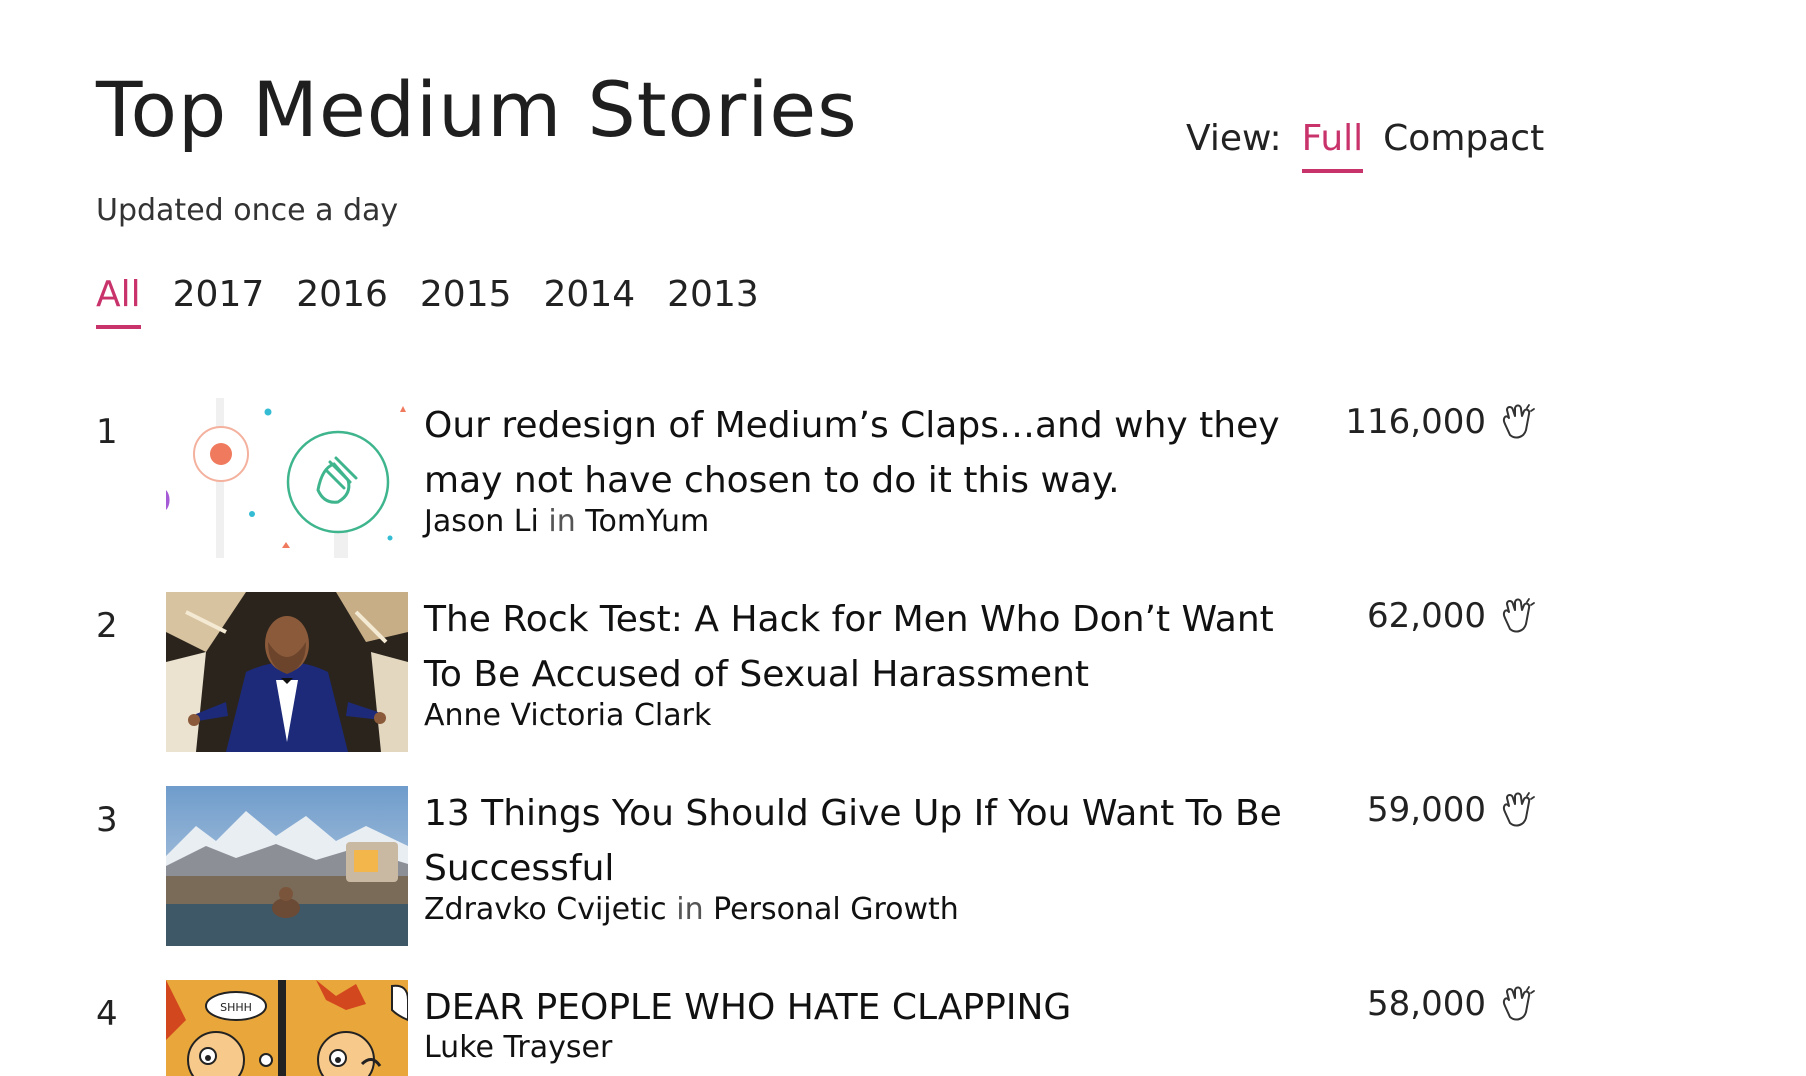 The image size is (1806, 1076). I want to click on year-tab-2015: 2015, so click(466, 301).